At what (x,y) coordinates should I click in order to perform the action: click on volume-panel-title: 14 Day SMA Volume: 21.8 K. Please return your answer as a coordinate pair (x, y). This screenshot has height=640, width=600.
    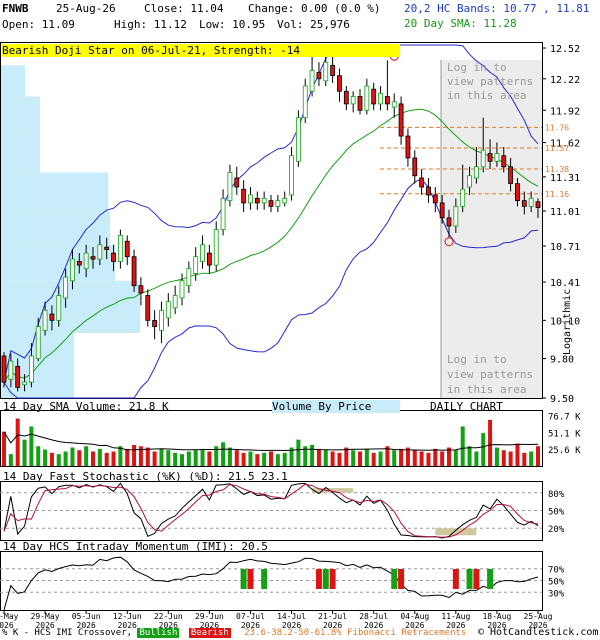
    Looking at the image, I should click on (86, 406).